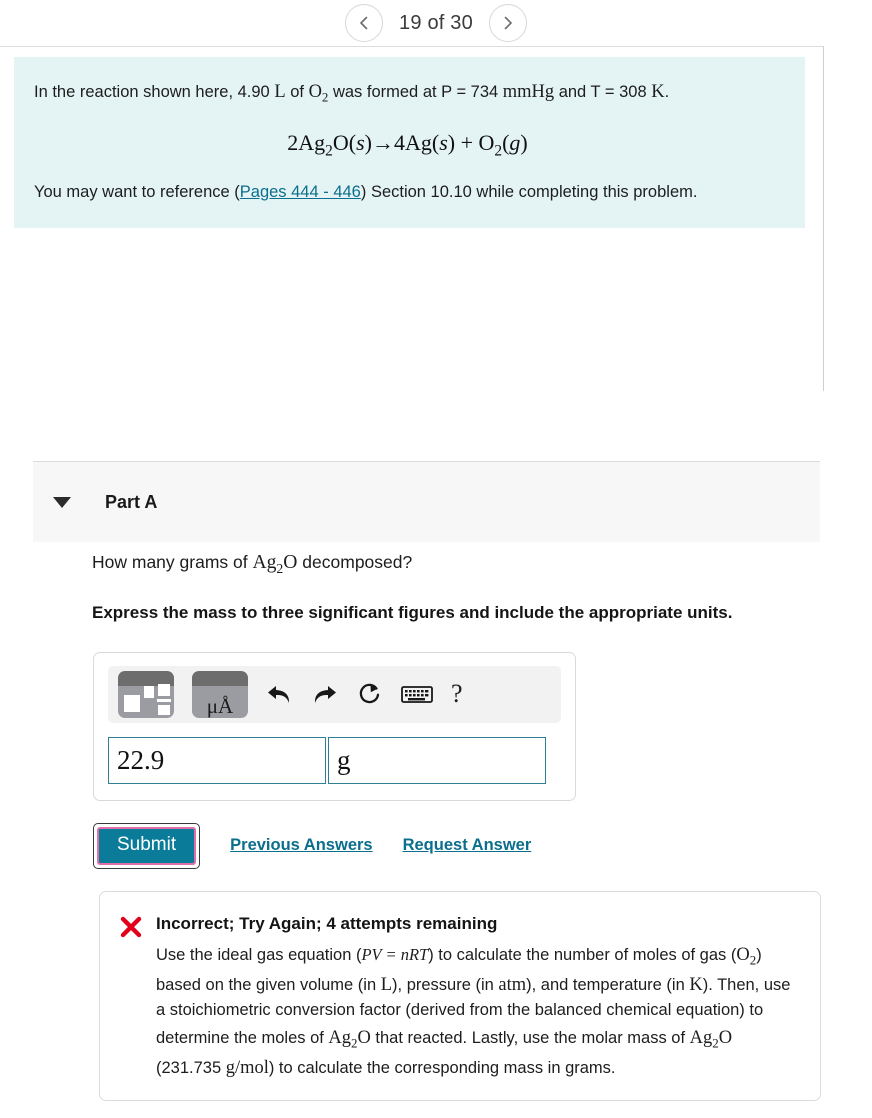 This screenshot has height=1118, width=872. Describe the element at coordinates (369, 694) in the screenshot. I see `reset-circular-arrow-icon` at that location.